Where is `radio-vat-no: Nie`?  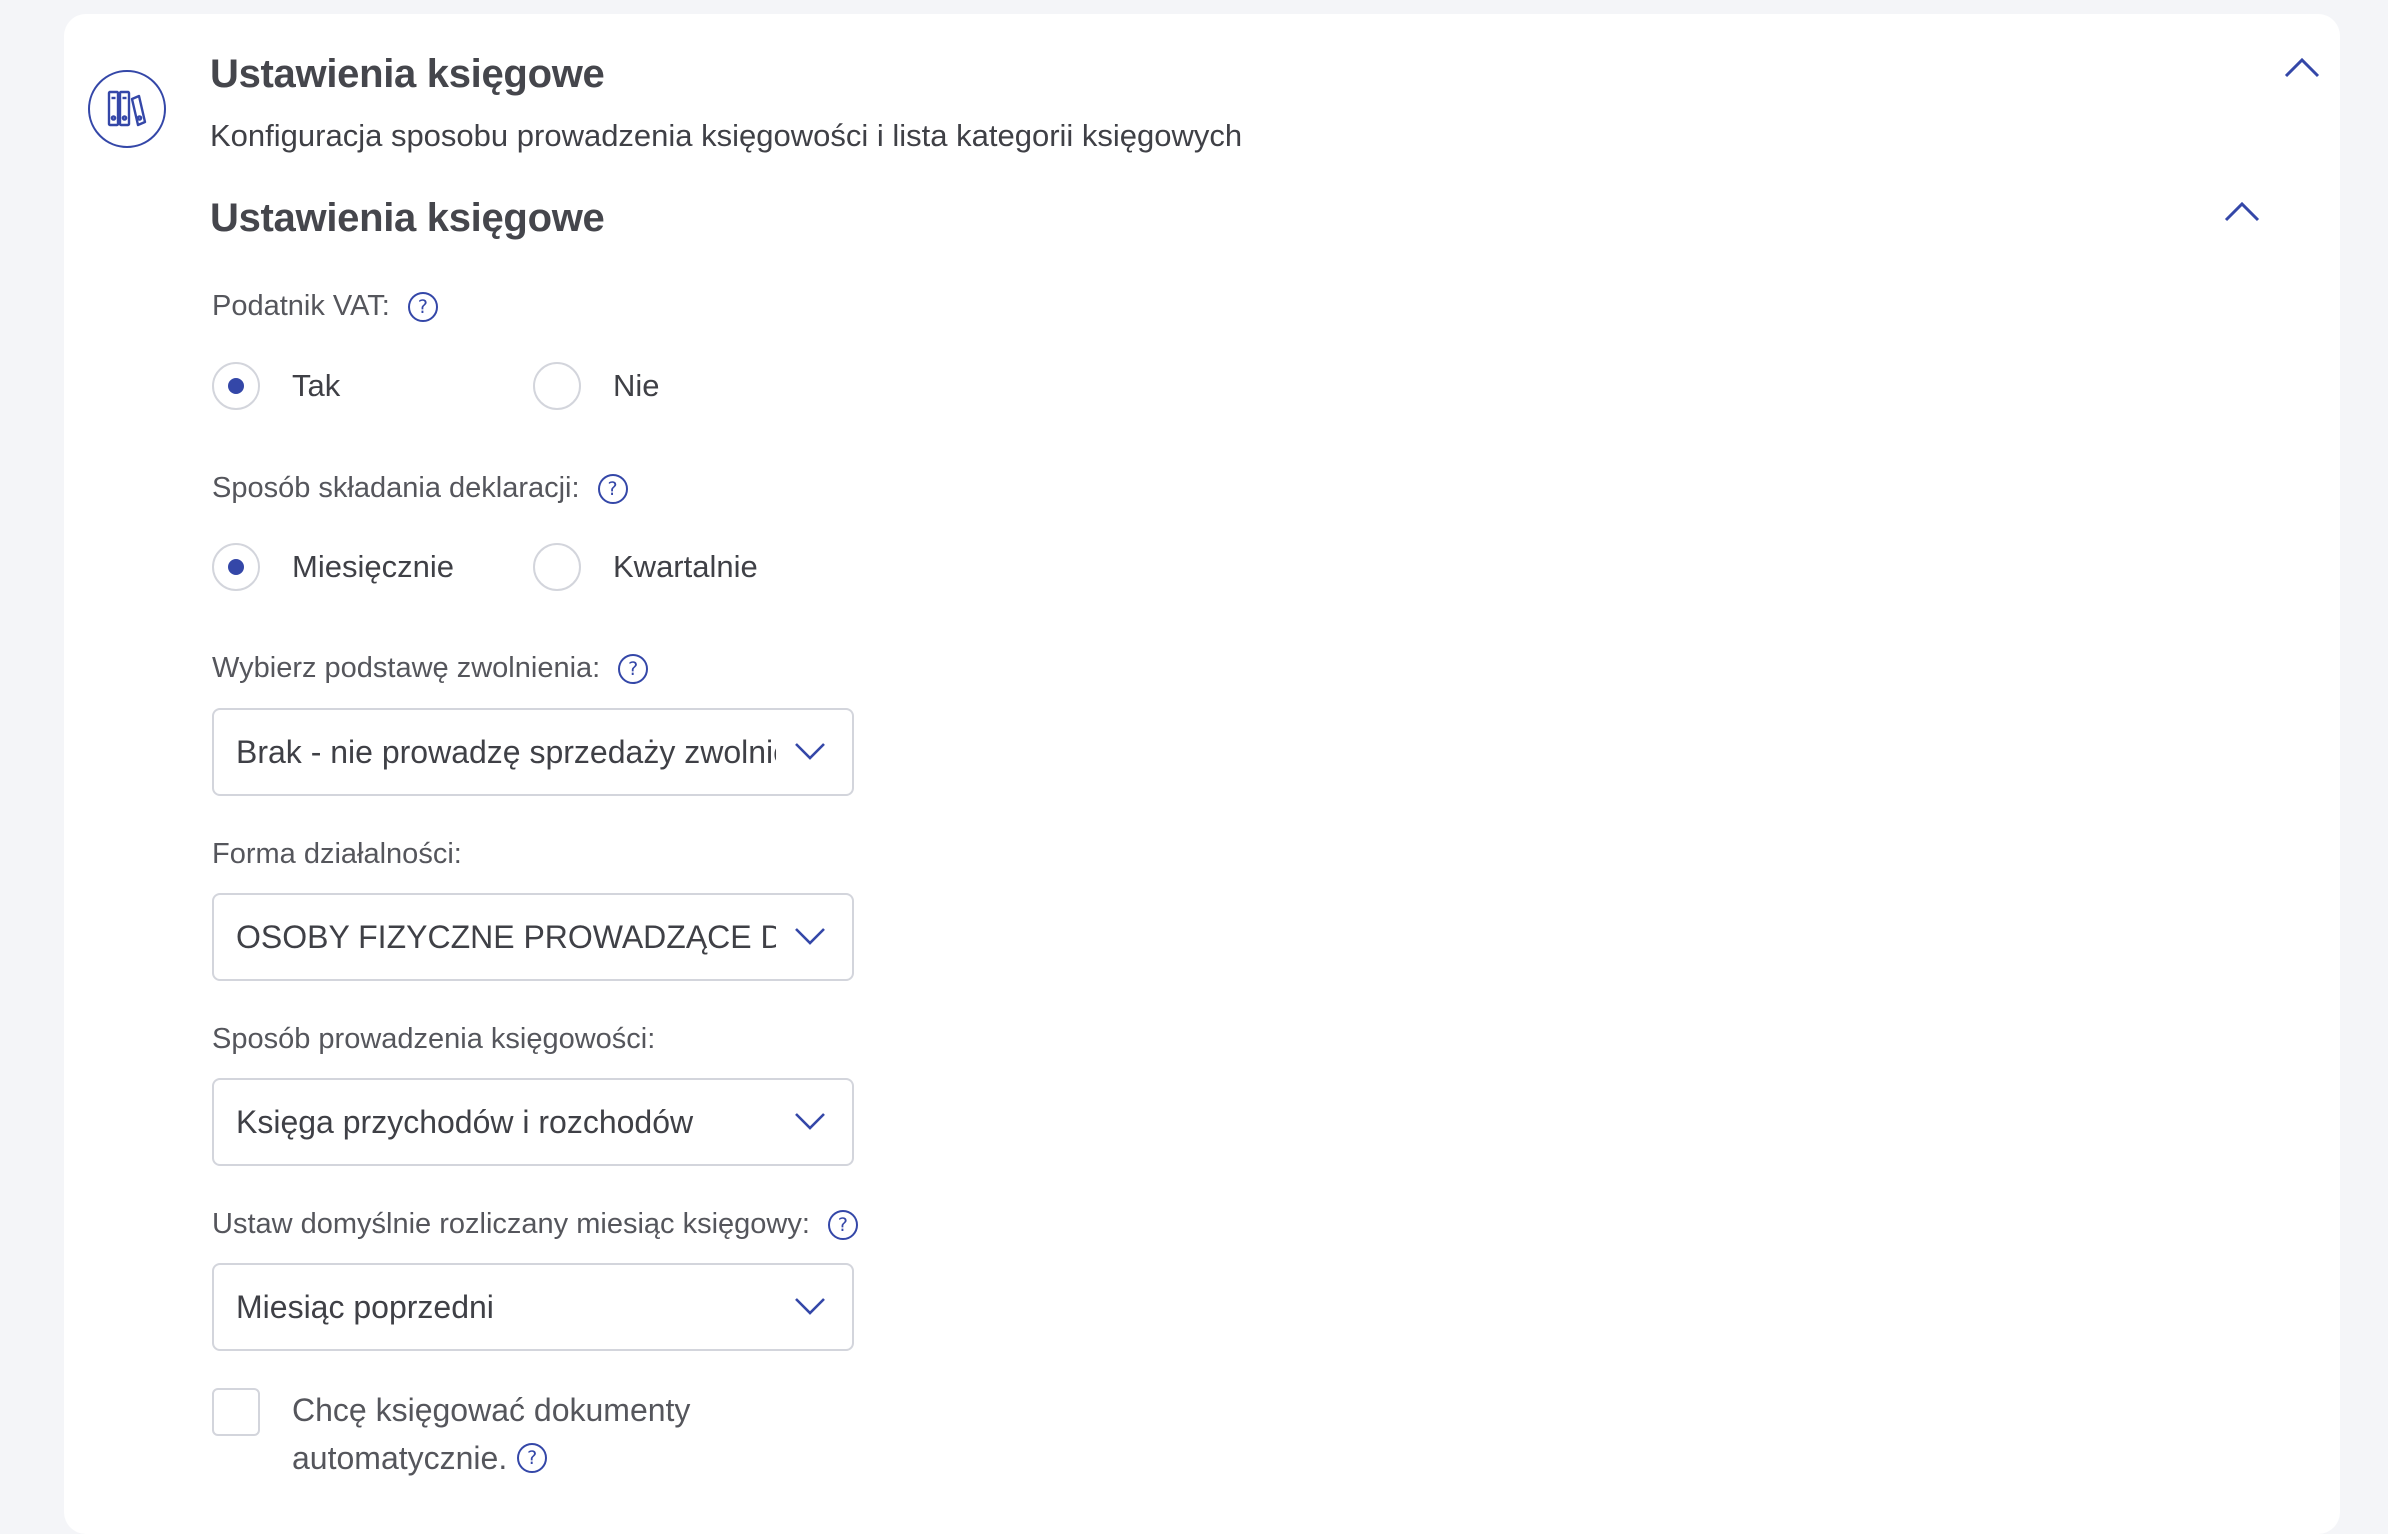 radio-vat-no: Nie is located at coordinates (596, 386).